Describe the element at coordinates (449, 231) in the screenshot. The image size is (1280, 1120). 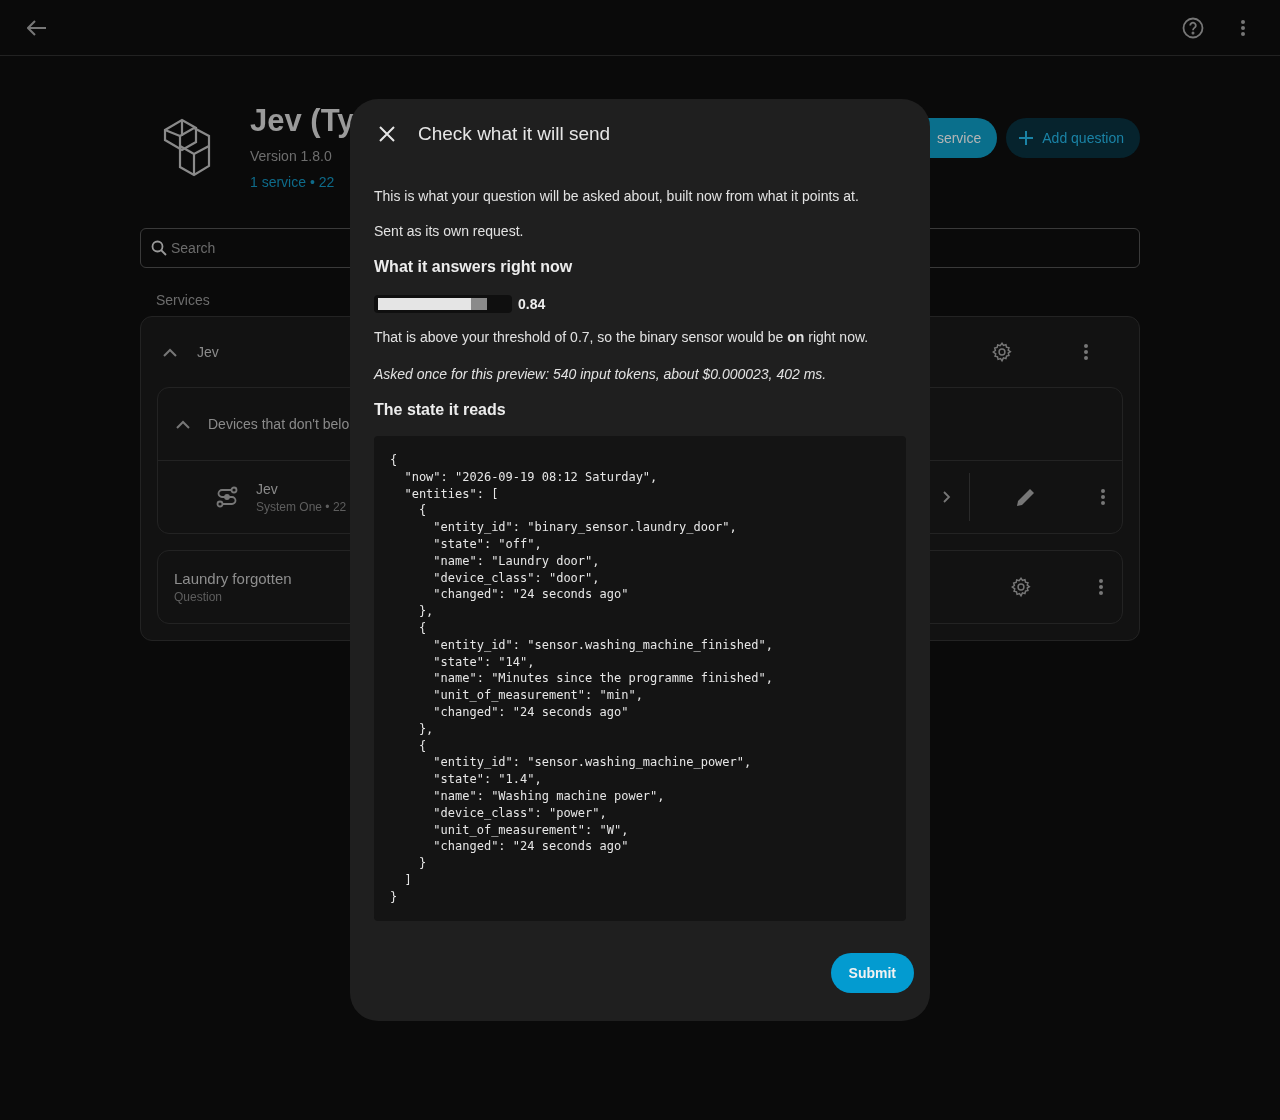
I see `note-text: Sent as its own request.` at that location.